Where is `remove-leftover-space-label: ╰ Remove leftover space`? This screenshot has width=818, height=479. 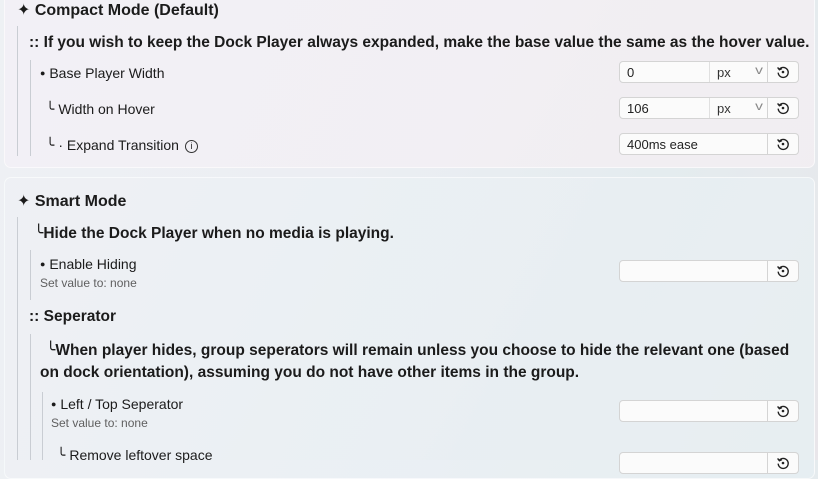 remove-leftover-space-label: ╰ Remove leftover space is located at coordinates (135, 455).